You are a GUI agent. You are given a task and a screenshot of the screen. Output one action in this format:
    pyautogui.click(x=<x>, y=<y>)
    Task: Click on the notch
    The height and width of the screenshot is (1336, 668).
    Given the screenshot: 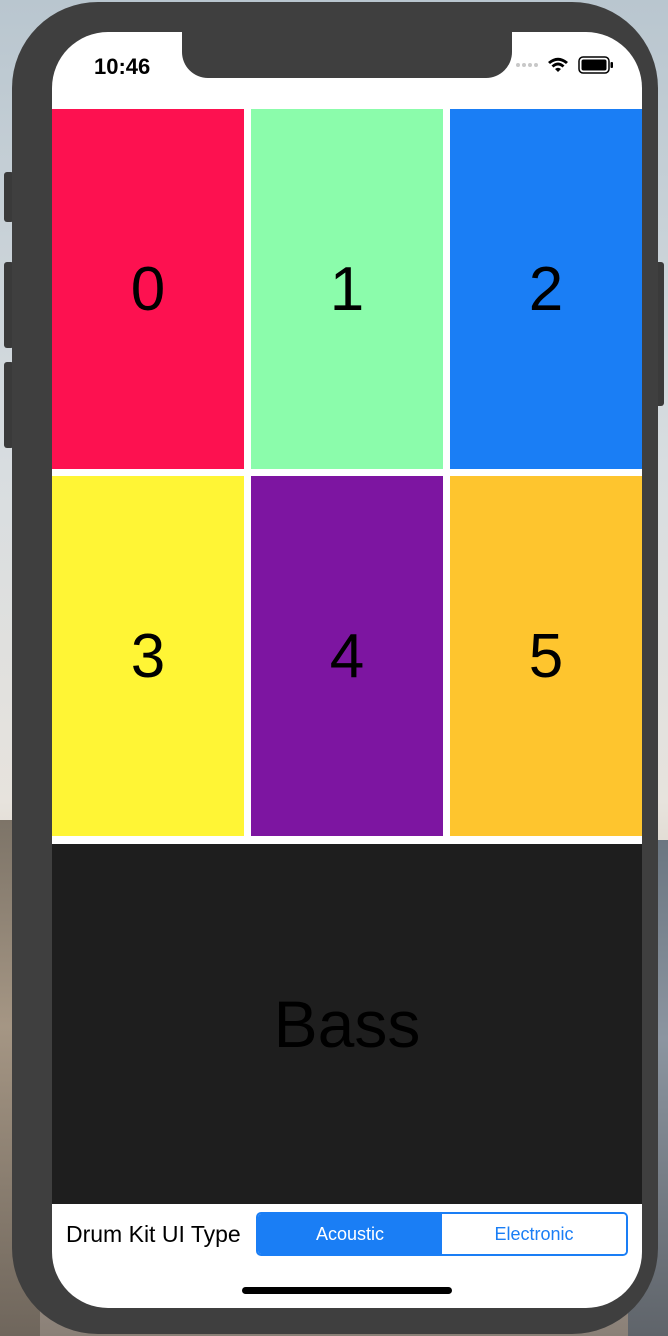 What is the action you would take?
    pyautogui.click(x=347, y=55)
    